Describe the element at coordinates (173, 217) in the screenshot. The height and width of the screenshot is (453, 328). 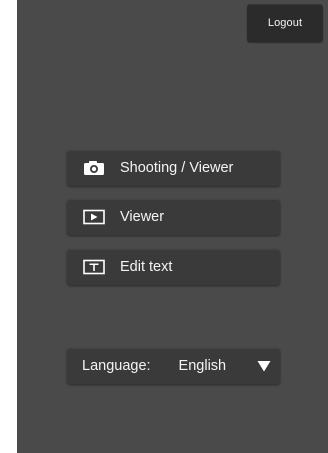
I see `viewer-button: Viewer` at that location.